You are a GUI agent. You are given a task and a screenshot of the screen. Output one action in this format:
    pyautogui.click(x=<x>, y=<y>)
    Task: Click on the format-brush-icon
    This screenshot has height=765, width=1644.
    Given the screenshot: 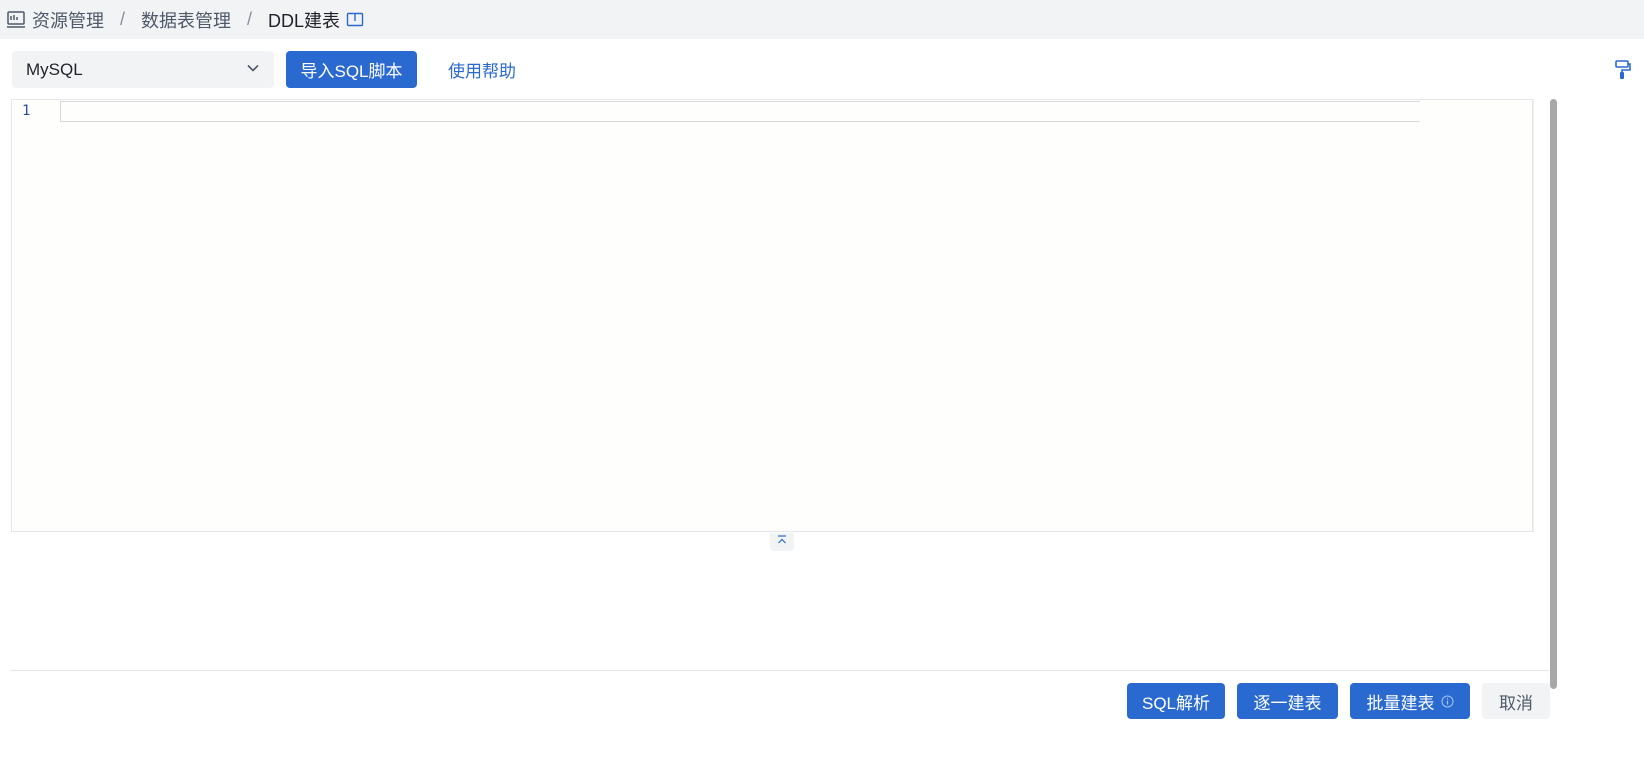 What is the action you would take?
    pyautogui.click(x=1622, y=70)
    